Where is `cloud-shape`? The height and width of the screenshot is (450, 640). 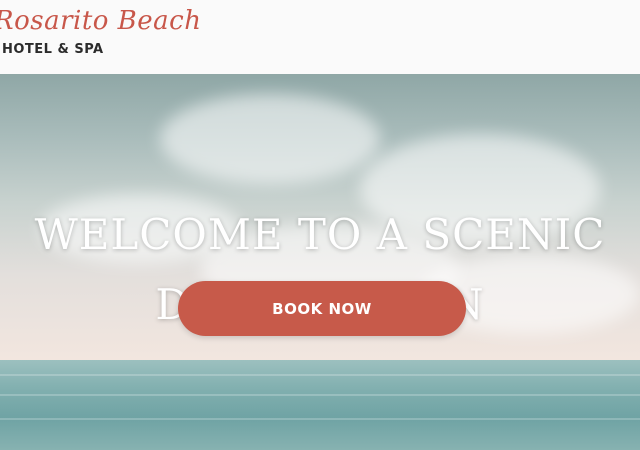 cloud-shape is located at coordinates (270, 139).